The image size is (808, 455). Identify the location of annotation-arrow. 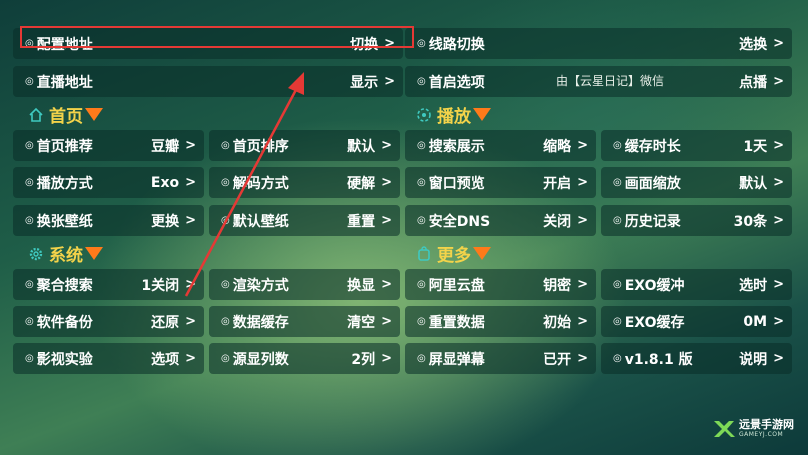
(244, 184).